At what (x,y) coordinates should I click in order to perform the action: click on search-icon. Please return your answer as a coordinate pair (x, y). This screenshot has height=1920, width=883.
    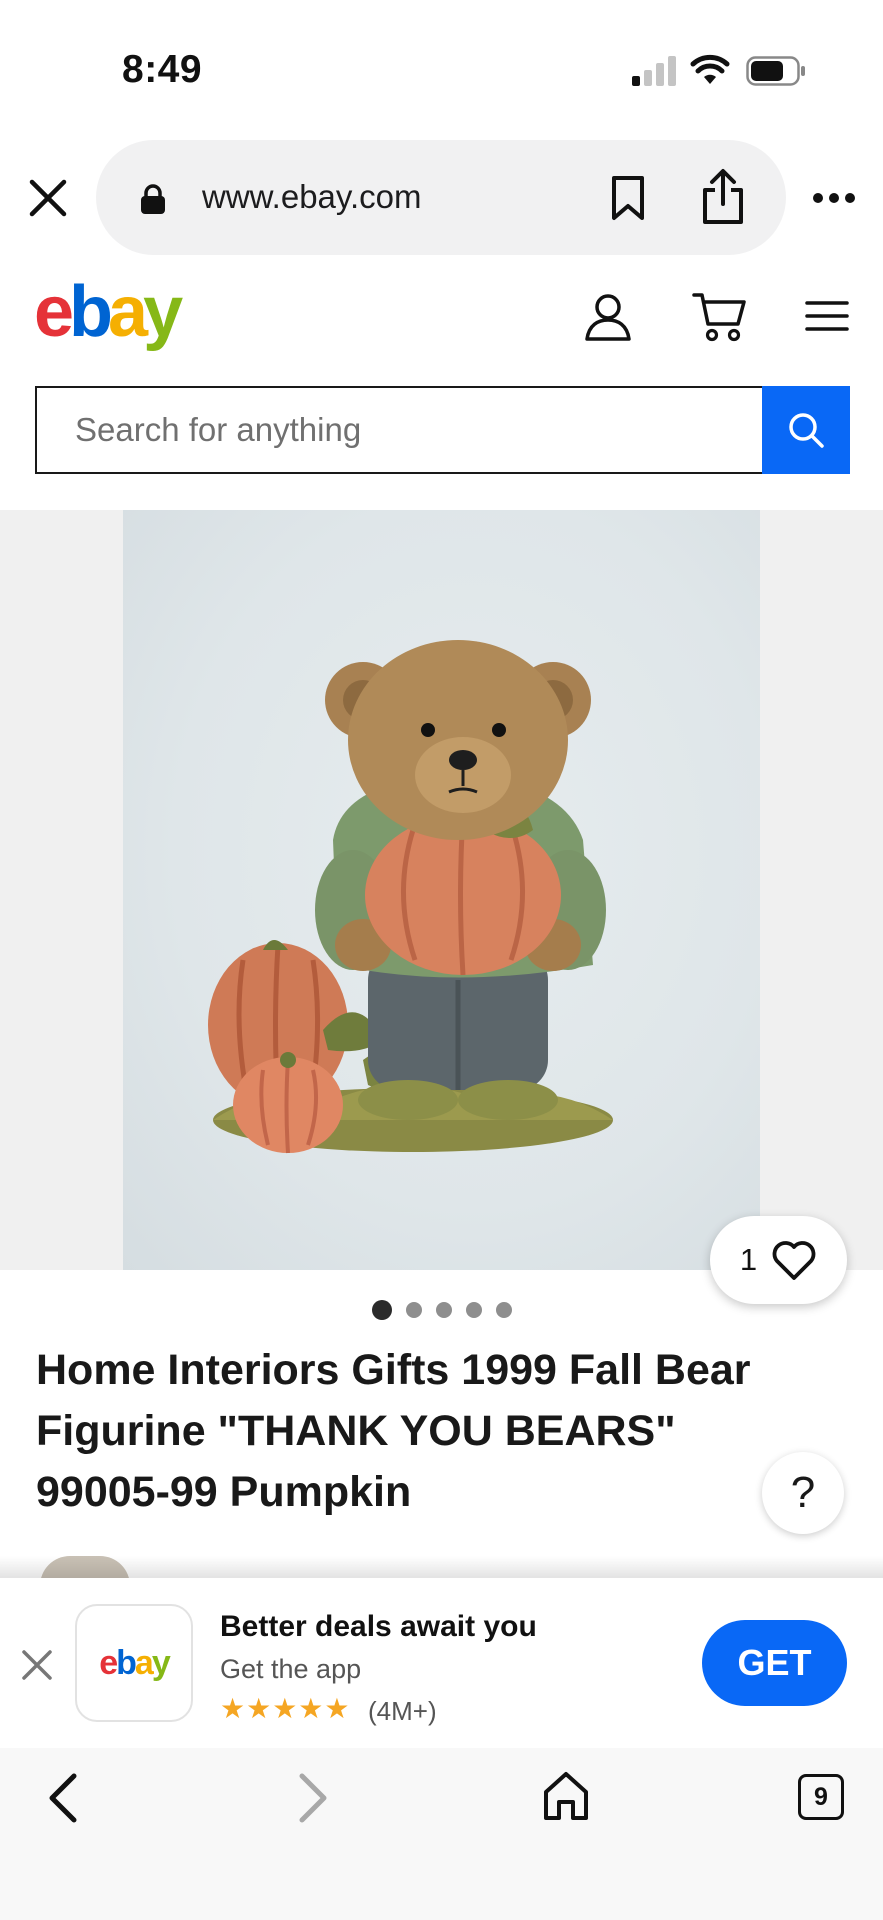
    Looking at the image, I should click on (806, 430).